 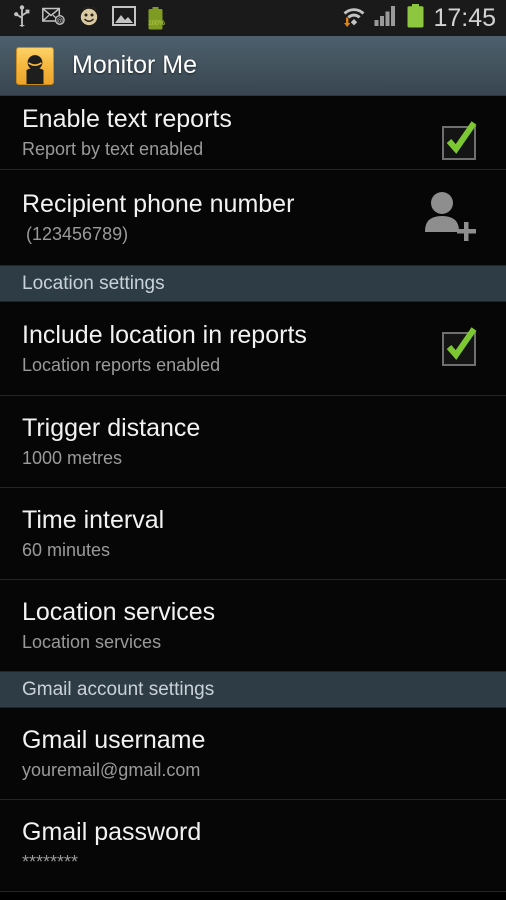 What do you see at coordinates (253, 534) in the screenshot?
I see `setting-row-time-interval: Time interval 60 minutes` at bounding box center [253, 534].